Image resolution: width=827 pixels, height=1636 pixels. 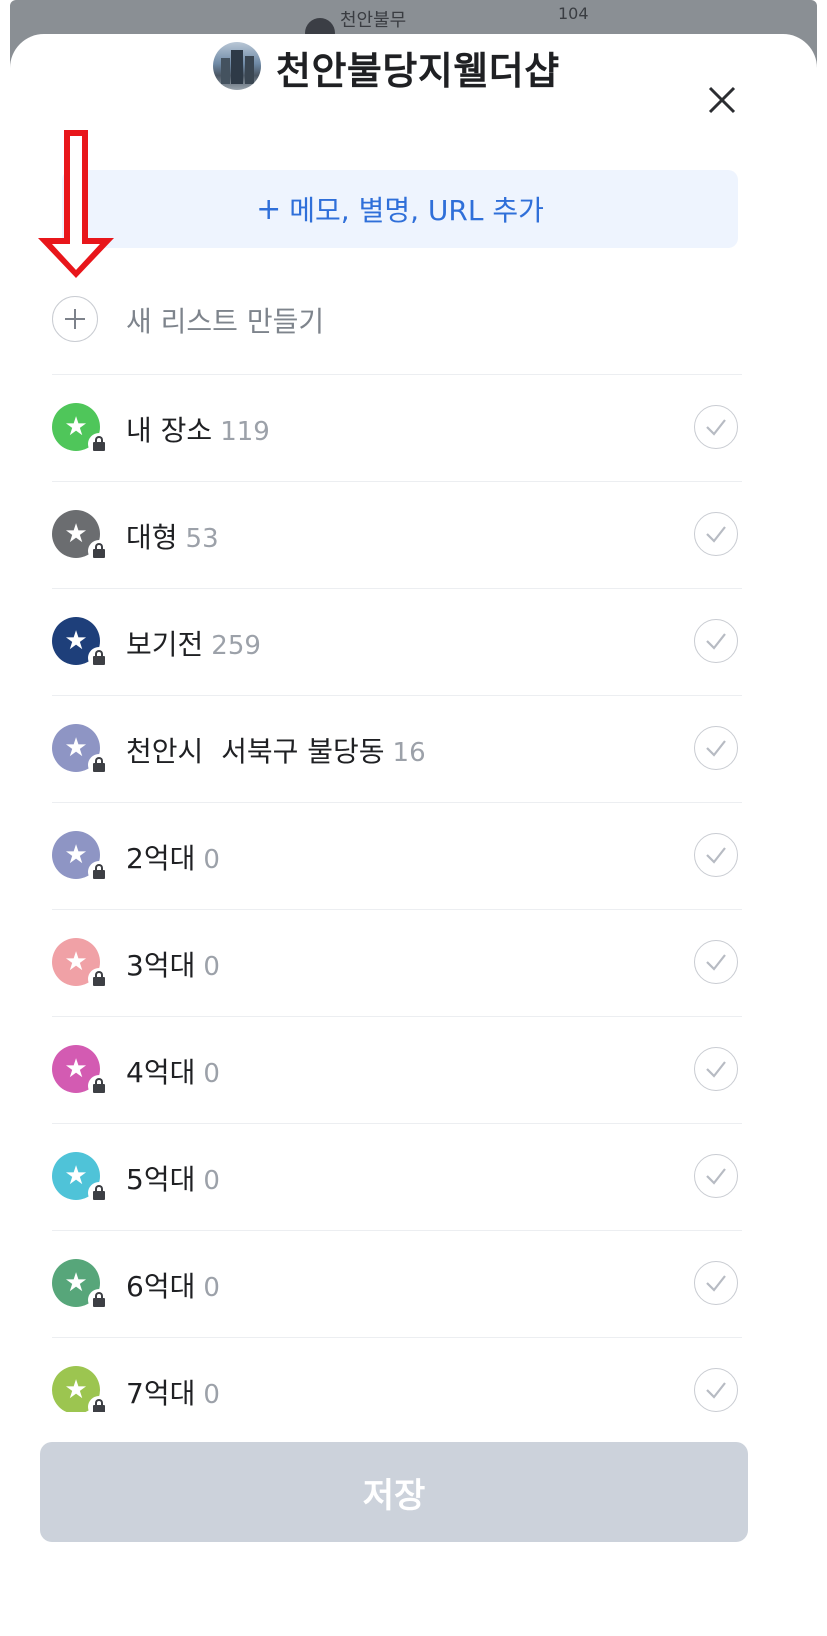 What do you see at coordinates (397, 1284) in the screenshot?
I see `list-item: ★ 6억대 0` at bounding box center [397, 1284].